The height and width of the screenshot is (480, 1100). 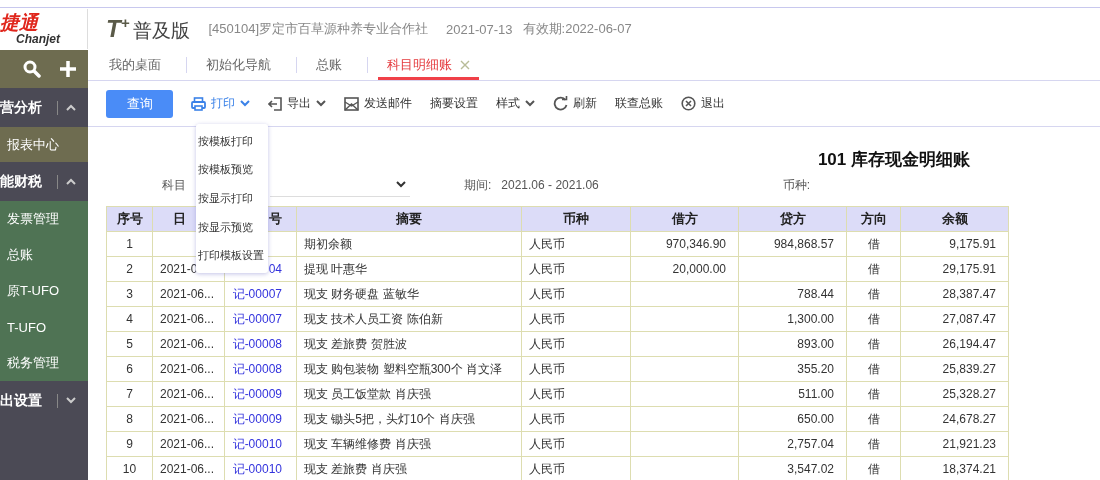 I want to click on mail-icon, so click(x=351, y=103).